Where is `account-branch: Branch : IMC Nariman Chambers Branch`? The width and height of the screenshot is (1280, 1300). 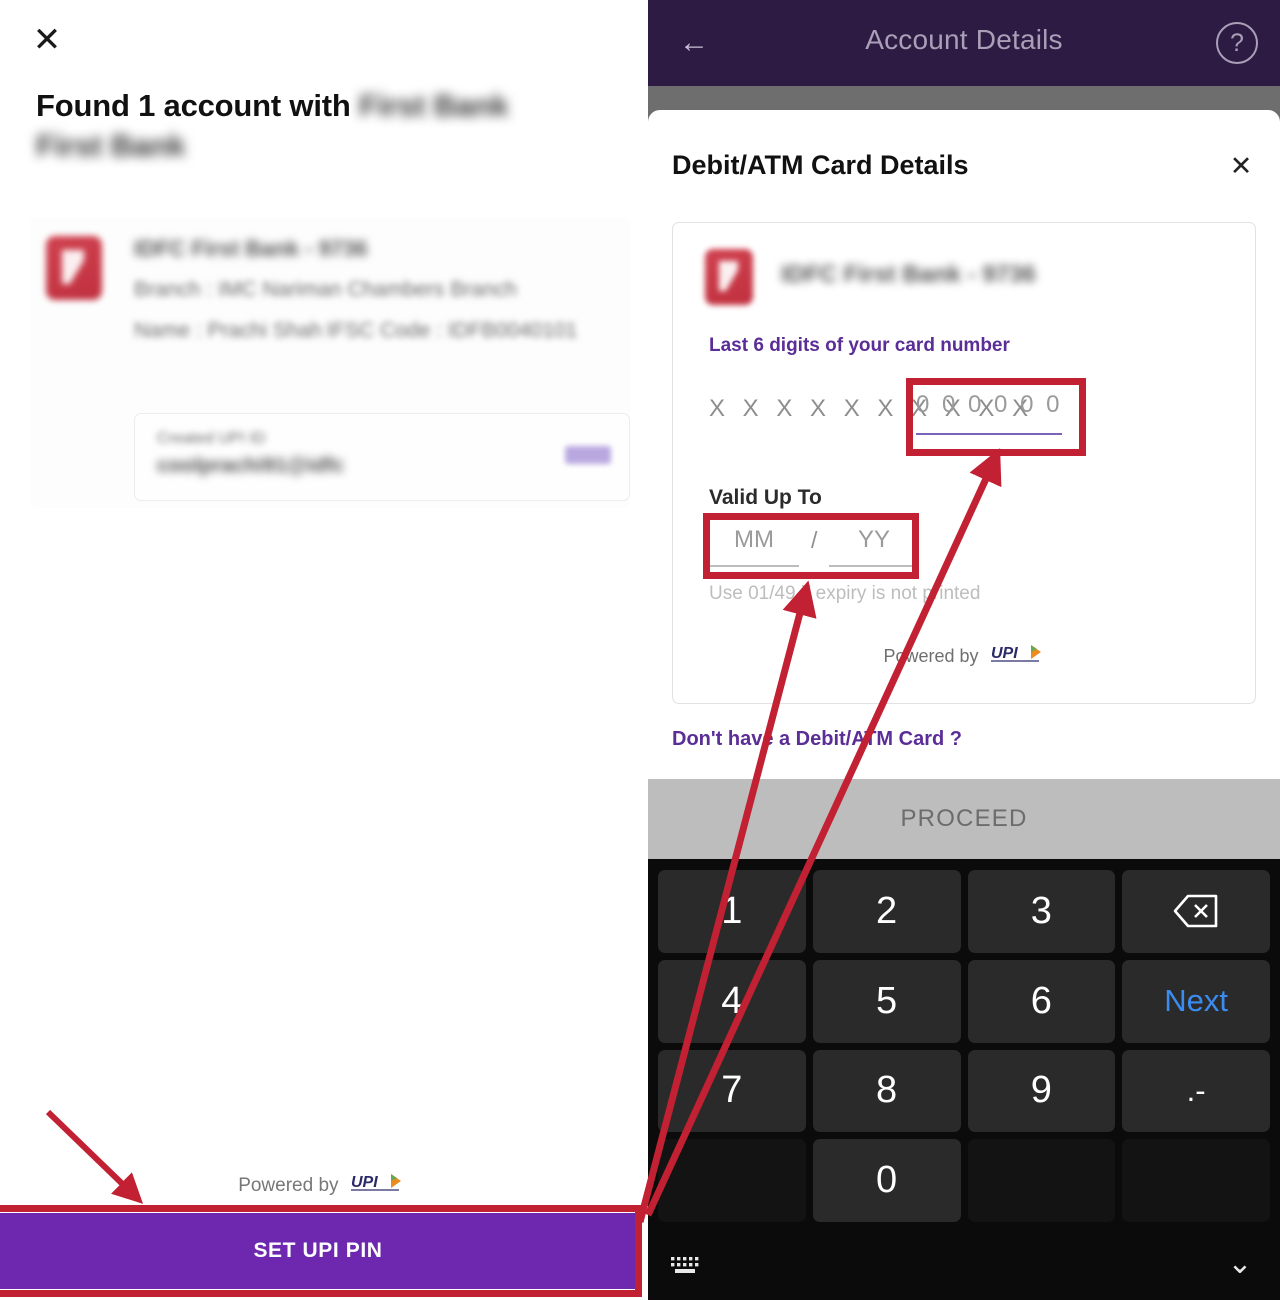
account-branch: Branch : IMC Nariman Chambers Branch is located at coordinates (325, 289).